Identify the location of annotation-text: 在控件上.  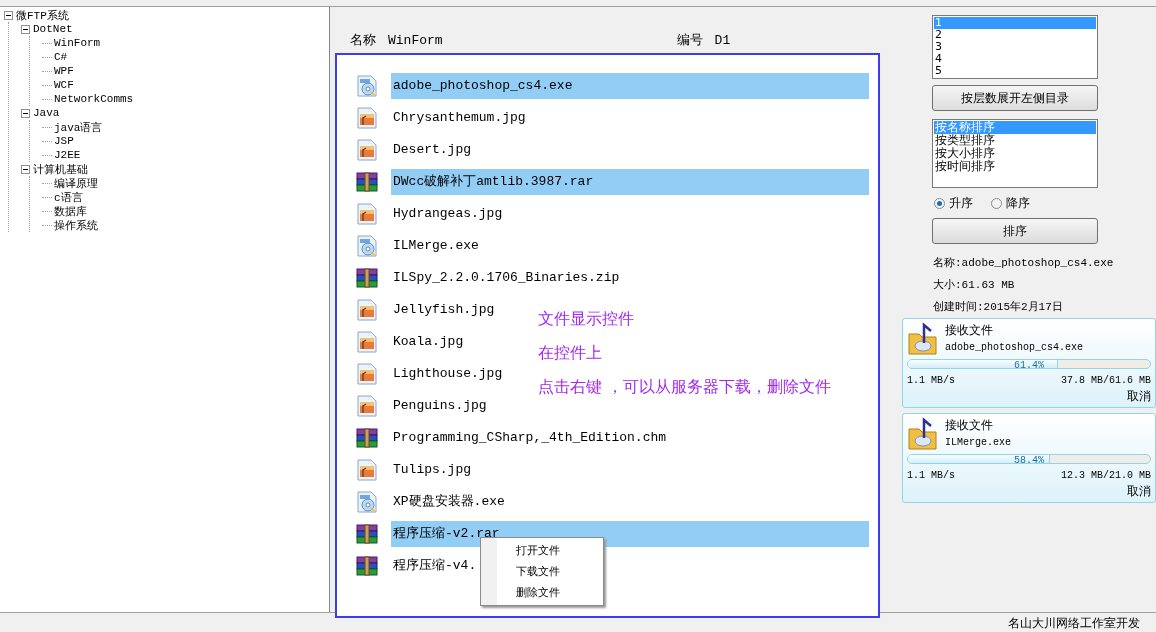
(570, 353).